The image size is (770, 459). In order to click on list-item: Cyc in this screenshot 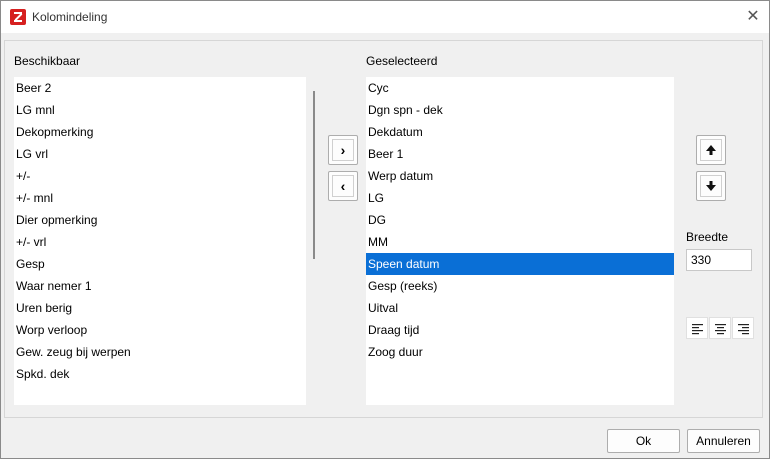, I will do `click(520, 88)`.